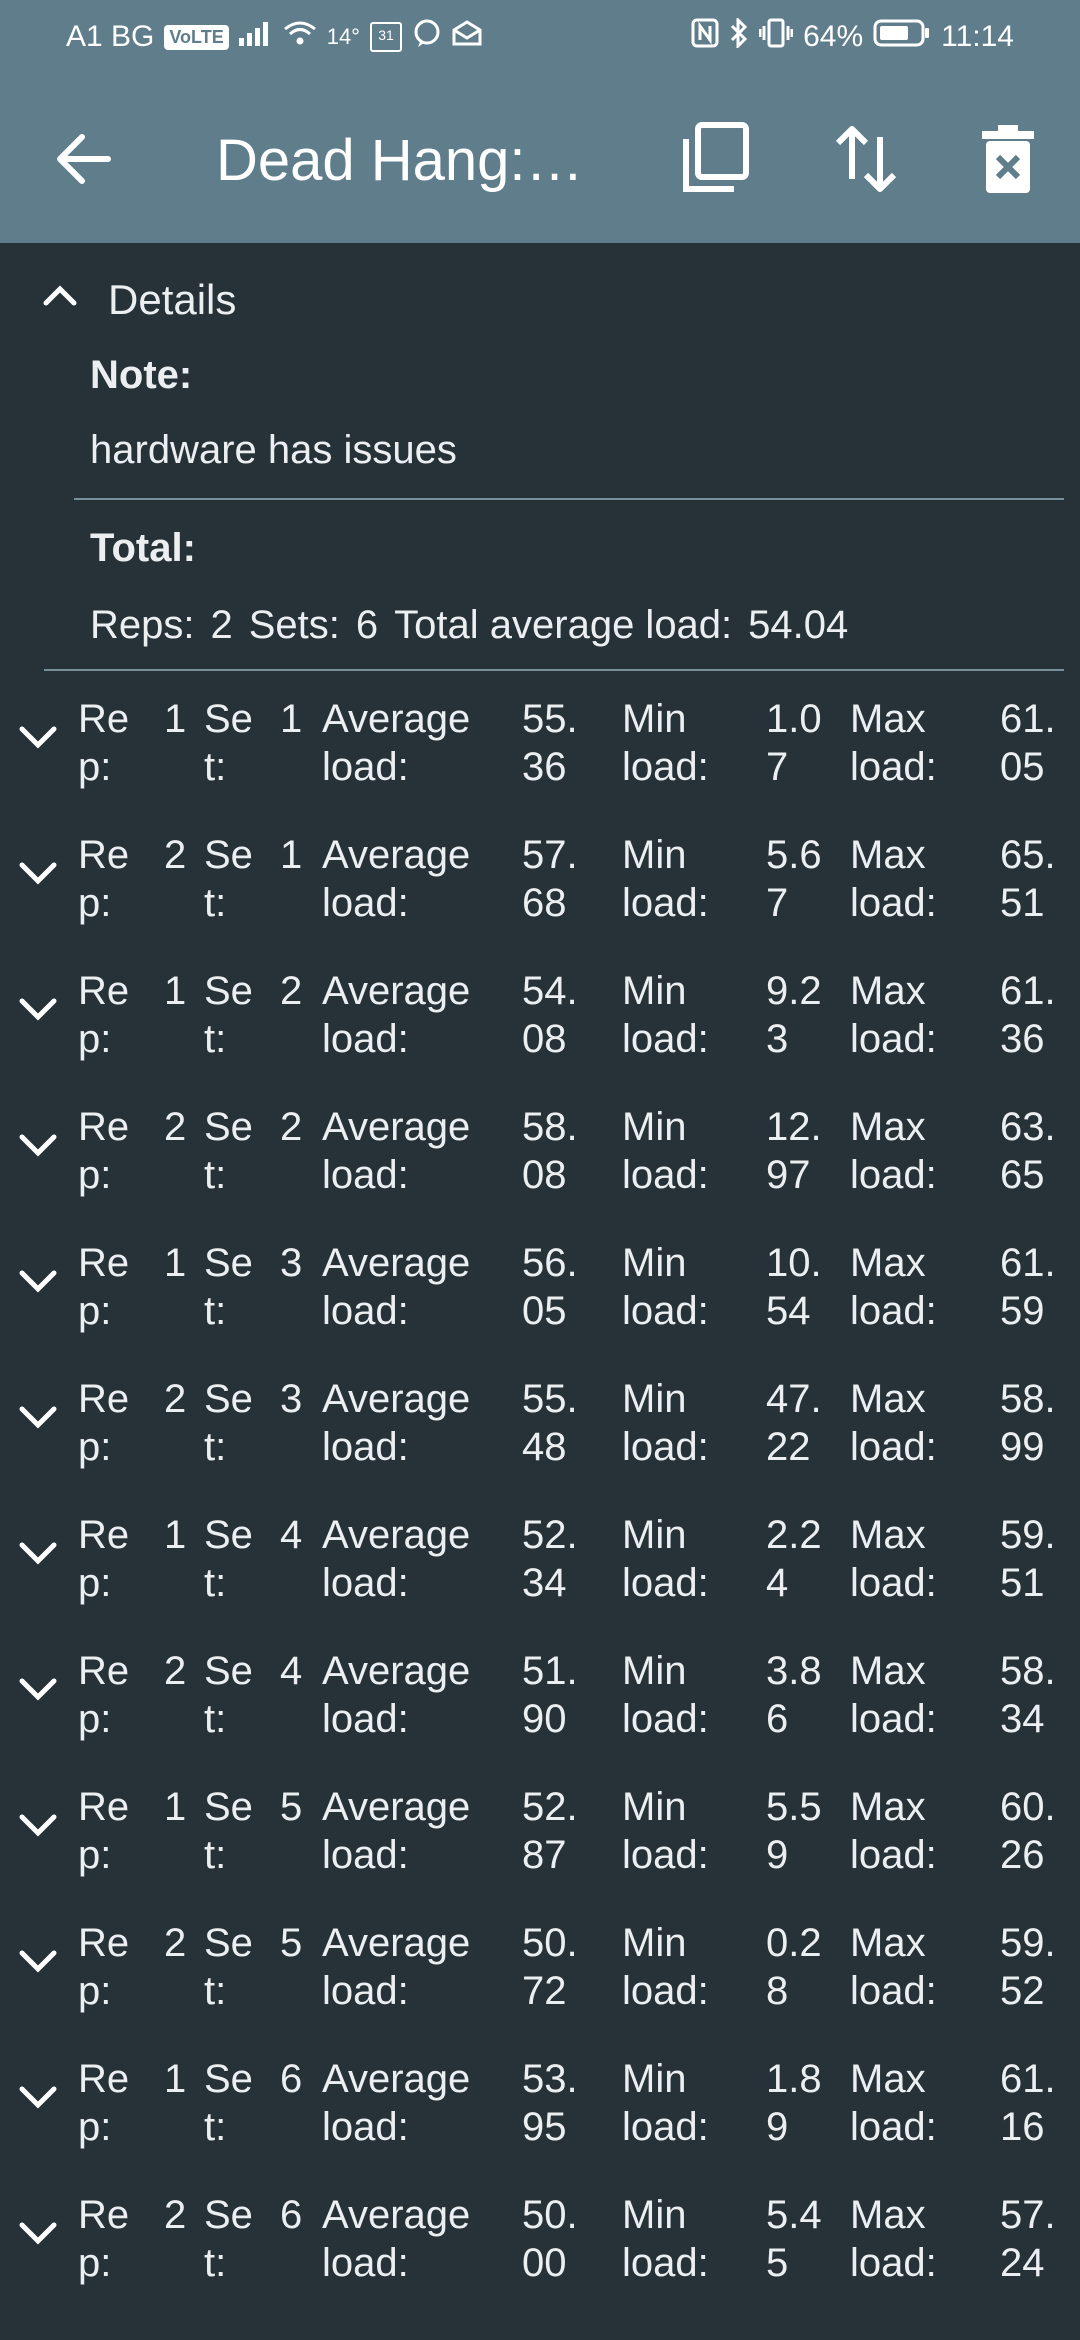 The image size is (1080, 2340). Describe the element at coordinates (550, 1943) in the screenshot. I see `avg-load-value-line1: 50.` at that location.